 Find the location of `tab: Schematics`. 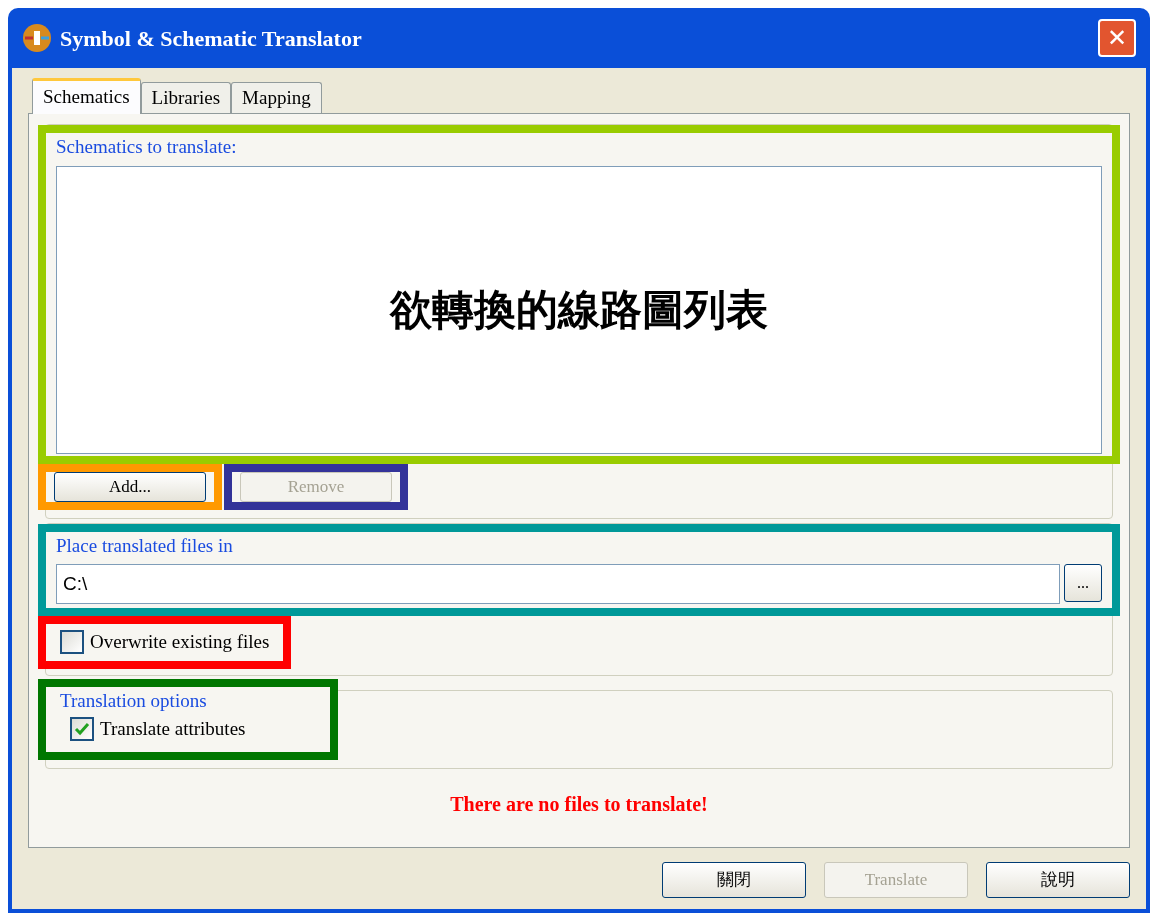

tab: Schematics is located at coordinates (86, 96).